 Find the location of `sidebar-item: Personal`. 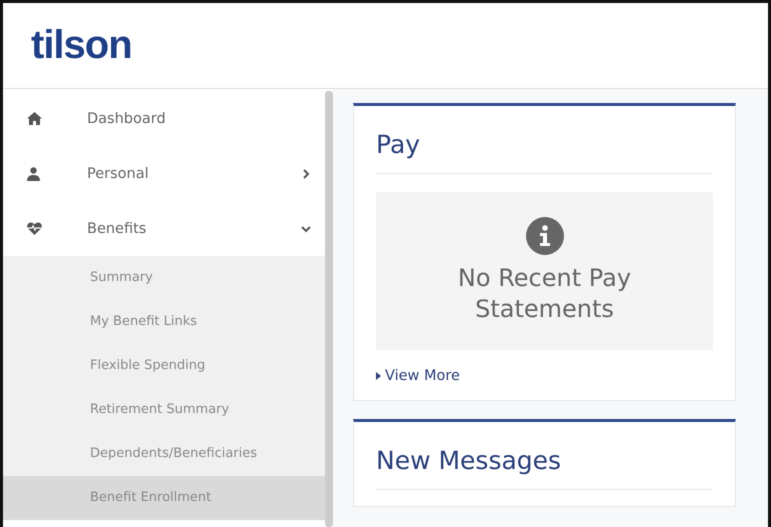

sidebar-item: Personal is located at coordinates (164, 173).